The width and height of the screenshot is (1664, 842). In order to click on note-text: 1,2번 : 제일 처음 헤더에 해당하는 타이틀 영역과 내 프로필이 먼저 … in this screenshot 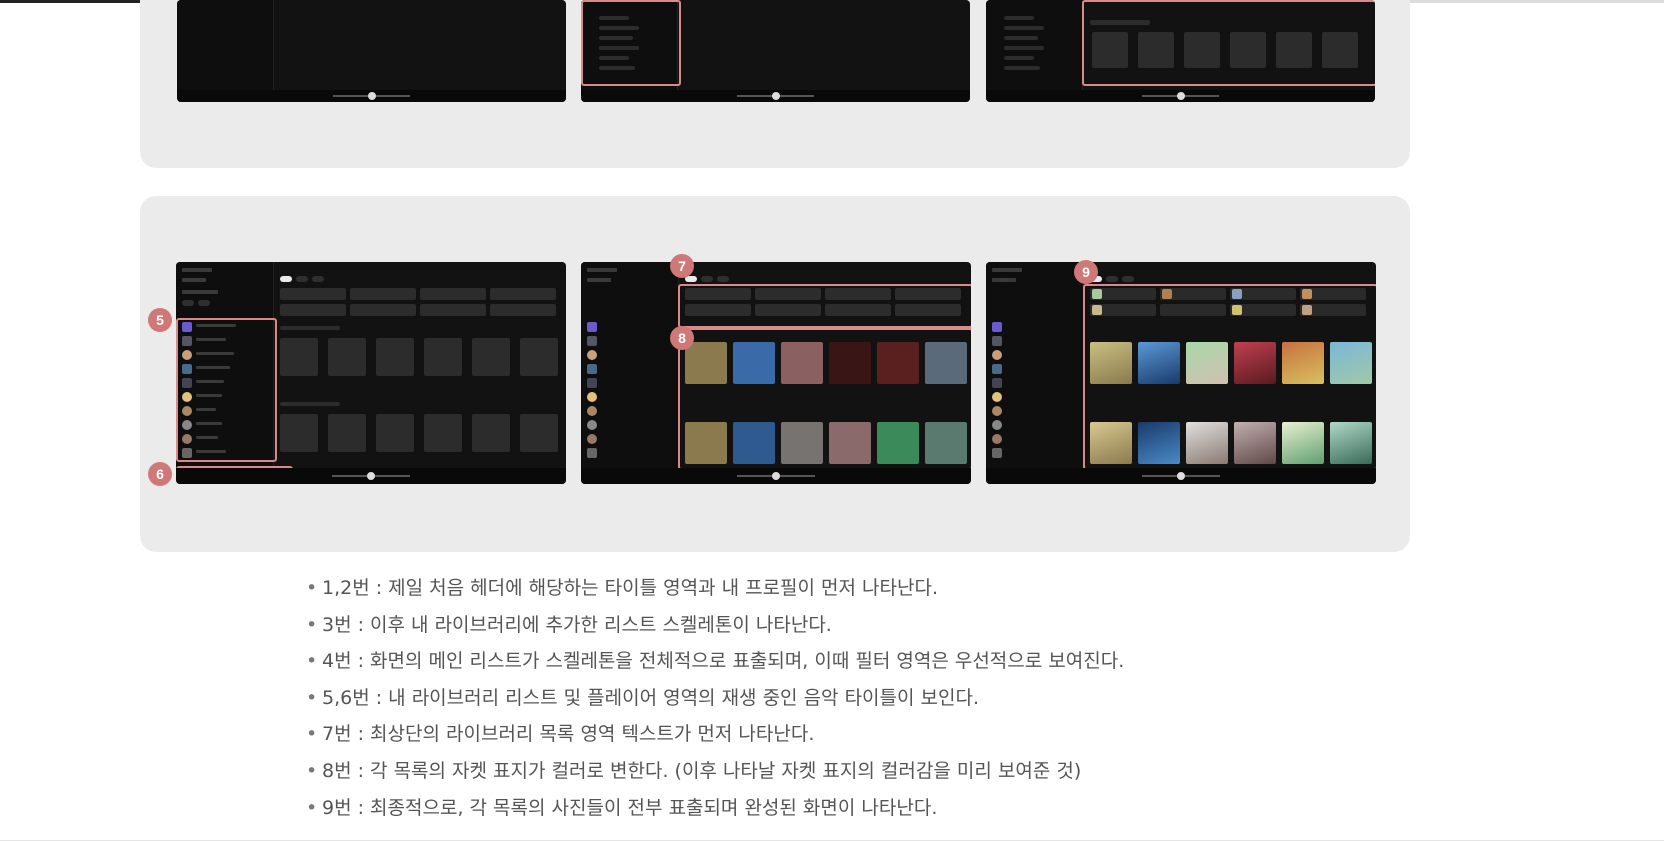, I will do `click(630, 588)`.